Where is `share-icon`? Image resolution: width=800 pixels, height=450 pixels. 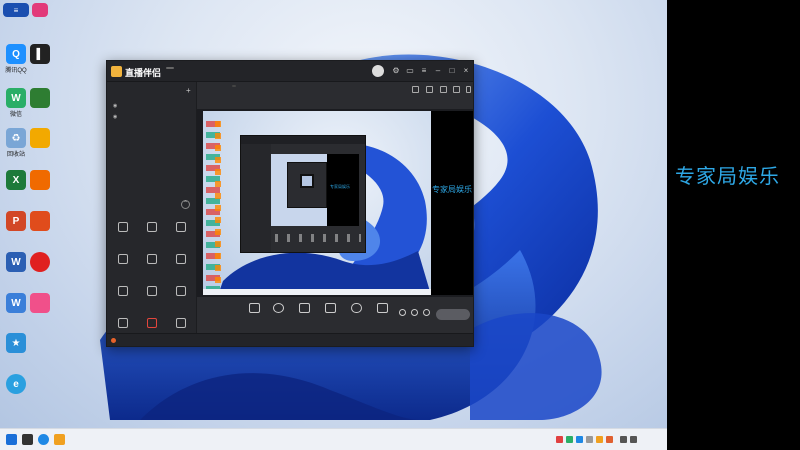 share-icon is located at coordinates (468, 89).